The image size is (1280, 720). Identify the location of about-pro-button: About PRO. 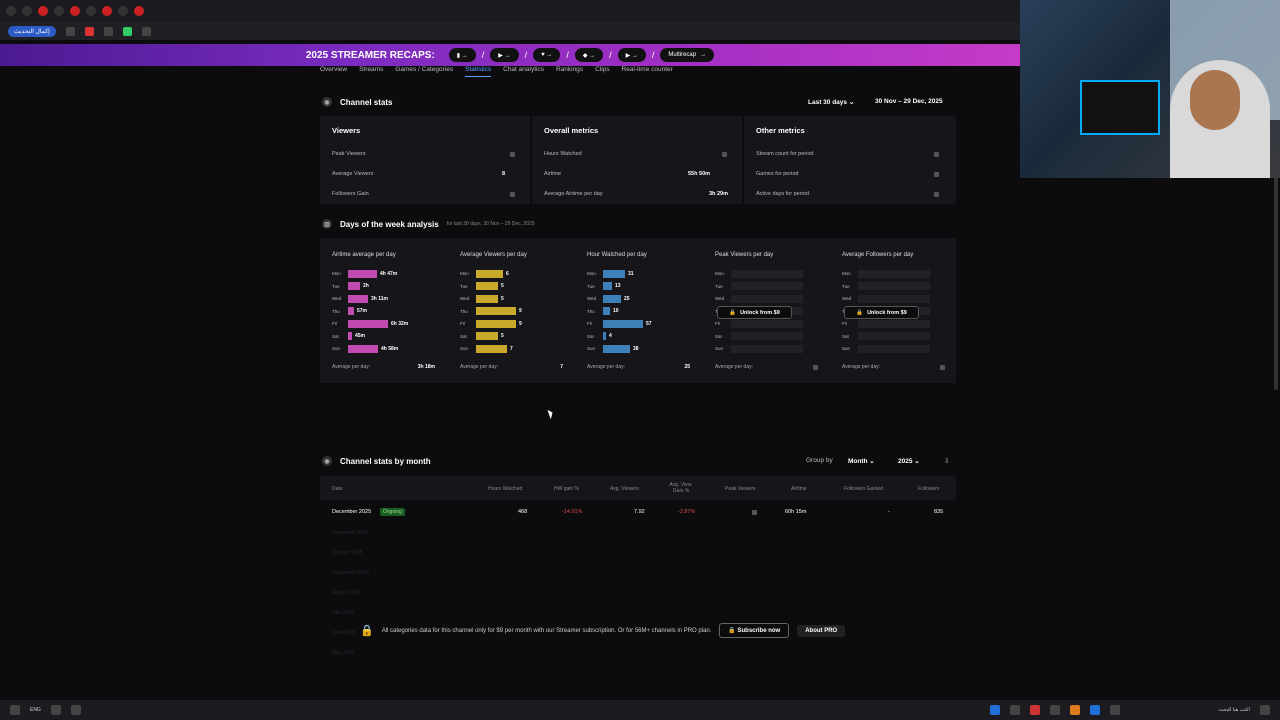
(821, 630).